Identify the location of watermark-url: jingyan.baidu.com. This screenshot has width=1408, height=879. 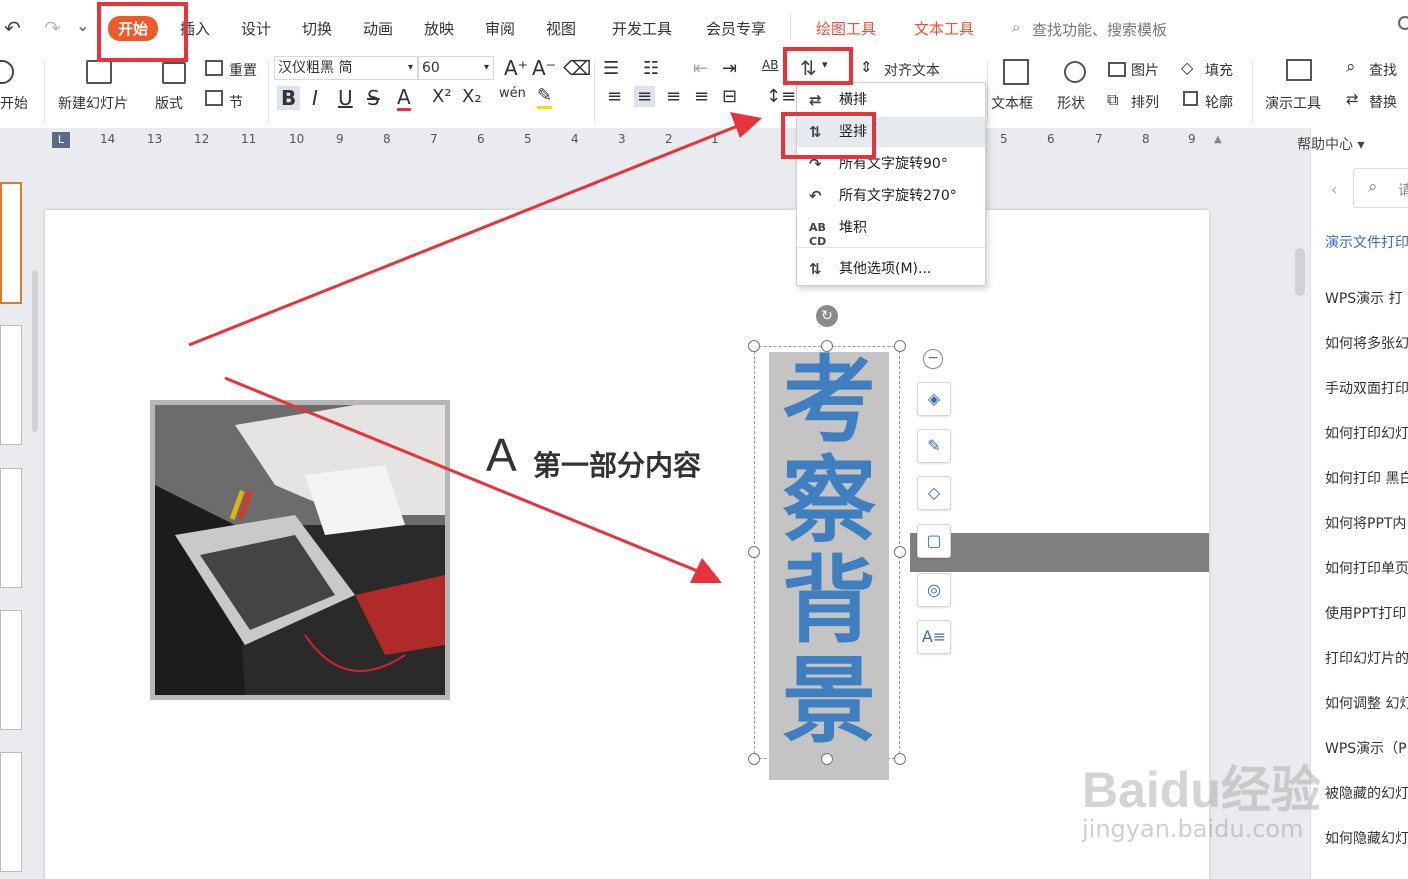
(1193, 829).